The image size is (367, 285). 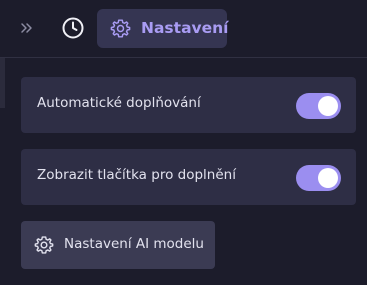 What do you see at coordinates (136, 175) in the screenshot?
I see `setting-label: Zobrazit tlačítka pro doplnění` at bounding box center [136, 175].